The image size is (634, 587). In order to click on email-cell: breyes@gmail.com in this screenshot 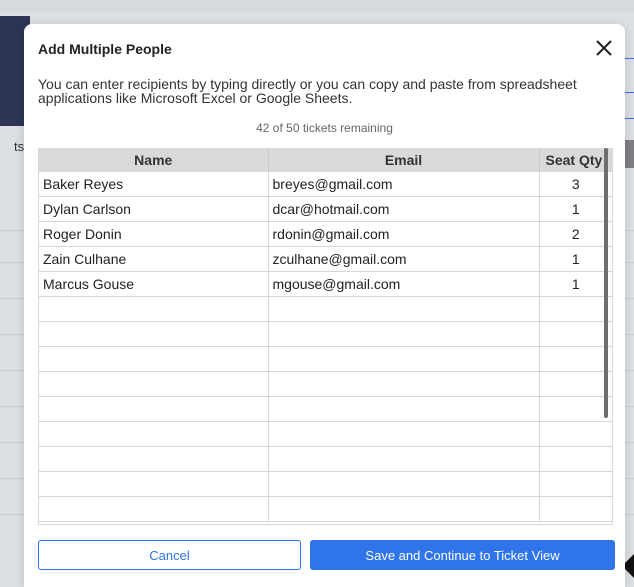, I will do `click(404, 184)`.